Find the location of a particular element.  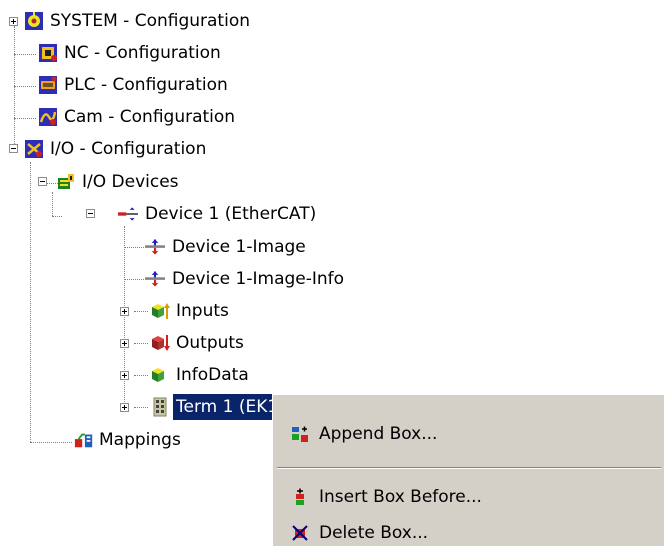

tree-item-device1-image-info: Device 1-Image-Info is located at coordinates (210, 279).